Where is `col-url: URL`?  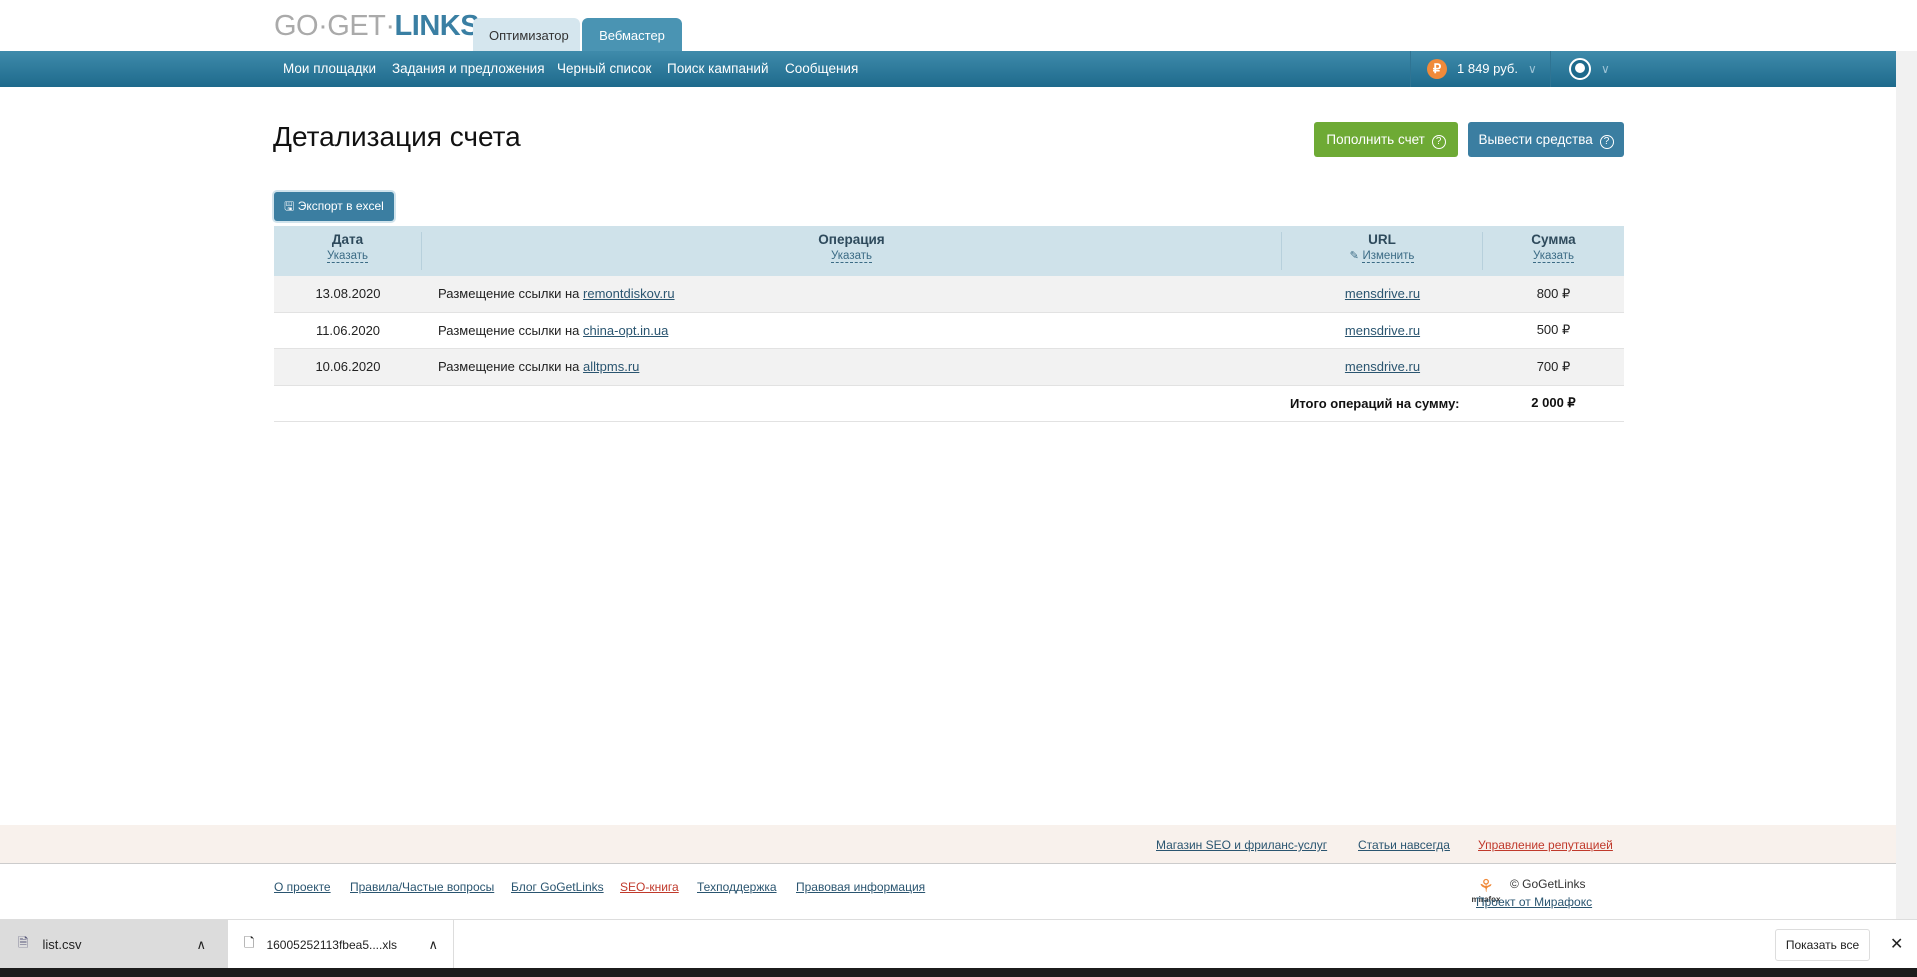
col-url: URL is located at coordinates (1382, 239).